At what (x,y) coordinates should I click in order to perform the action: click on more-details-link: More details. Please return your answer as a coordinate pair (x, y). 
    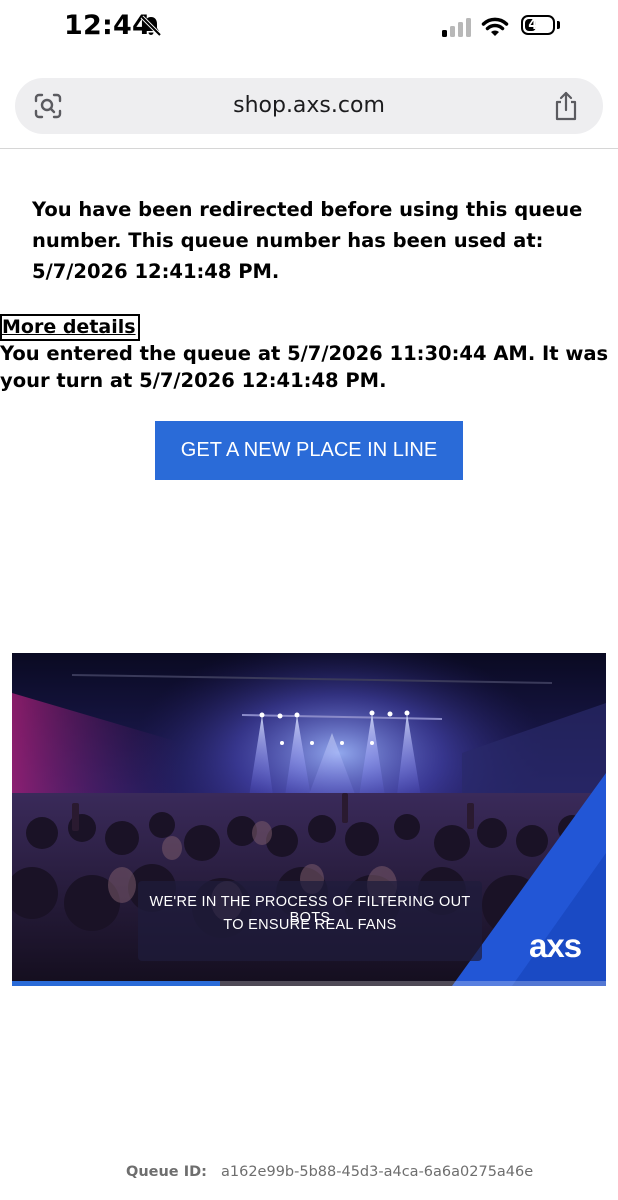
    Looking at the image, I should click on (70, 327).